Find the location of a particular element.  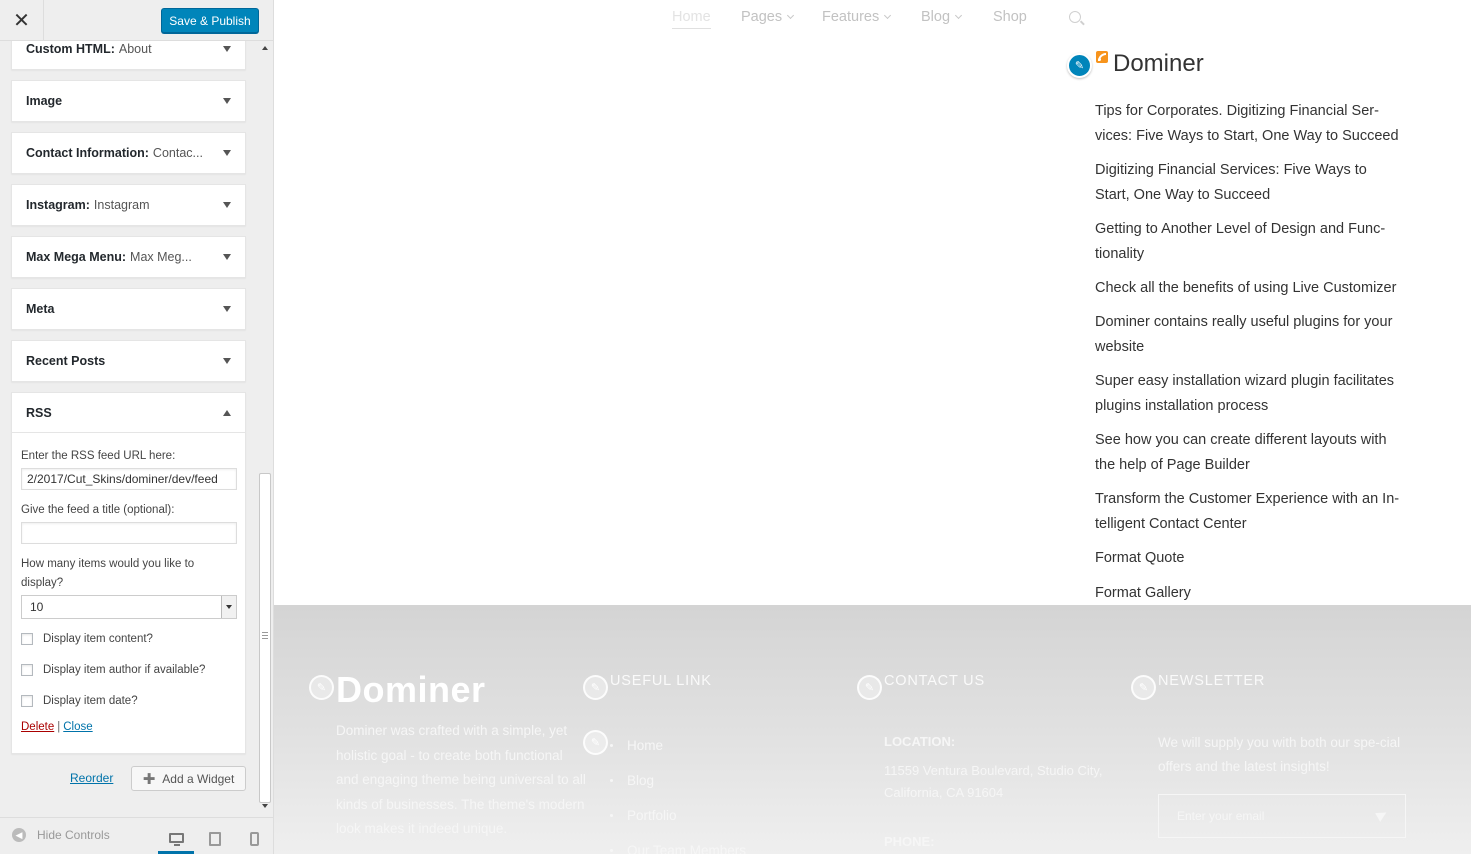

widget-max-mega-menu: Max Mega Menu is located at coordinates (128, 257).